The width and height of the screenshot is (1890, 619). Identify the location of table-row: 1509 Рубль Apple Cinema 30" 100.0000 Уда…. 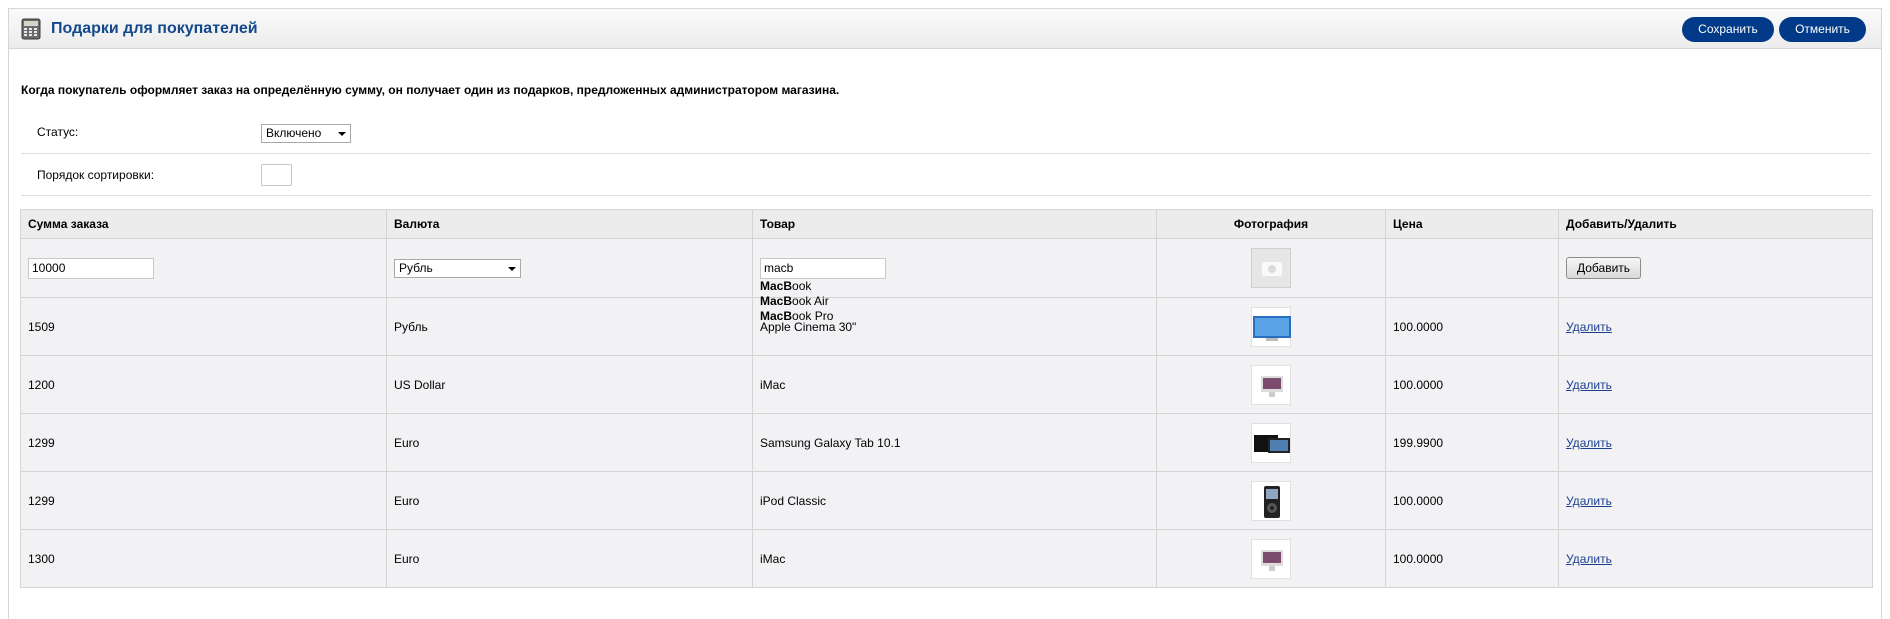
(946, 326).